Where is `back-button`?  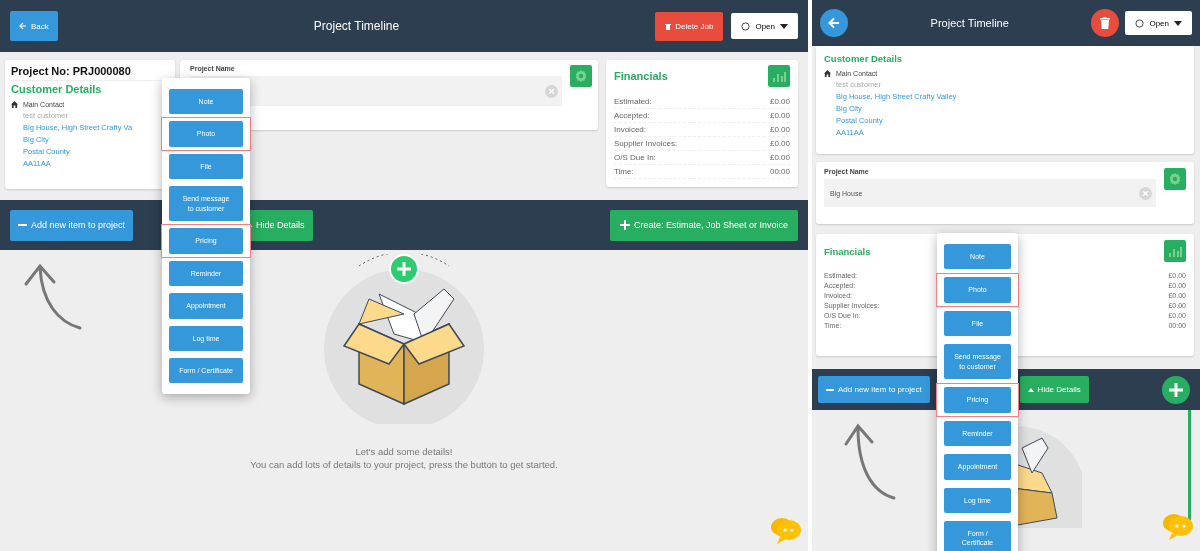 back-button is located at coordinates (834, 23).